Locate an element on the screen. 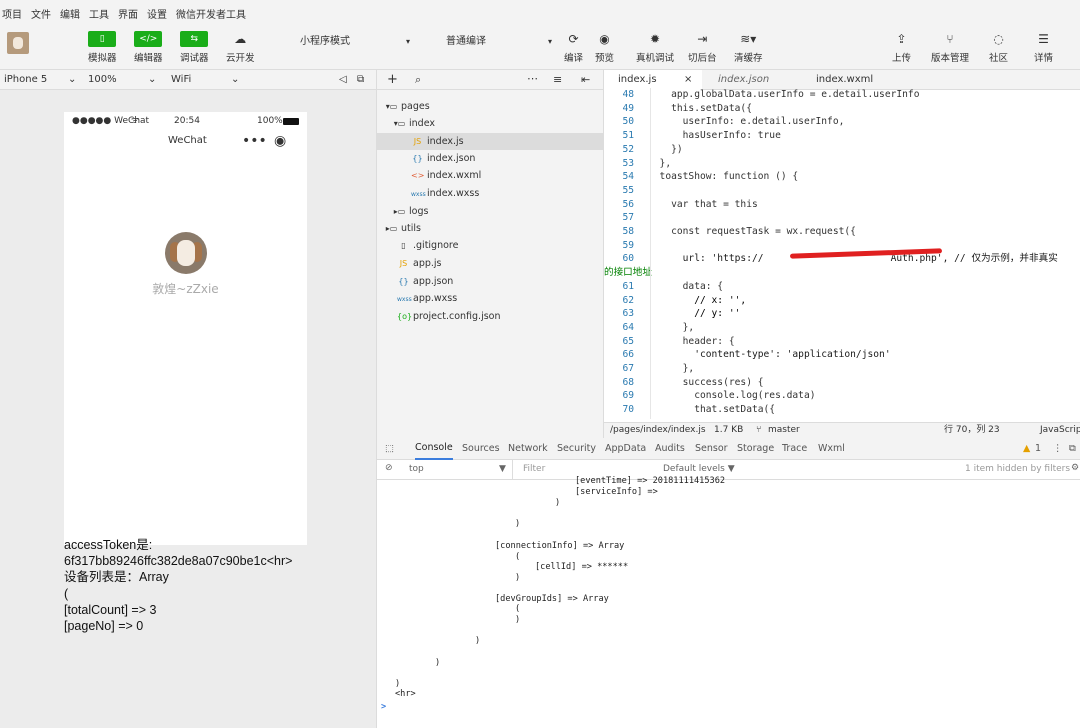 The width and height of the screenshot is (1080, 728). inspect-icon: ⬚ is located at coordinates (389, 449).